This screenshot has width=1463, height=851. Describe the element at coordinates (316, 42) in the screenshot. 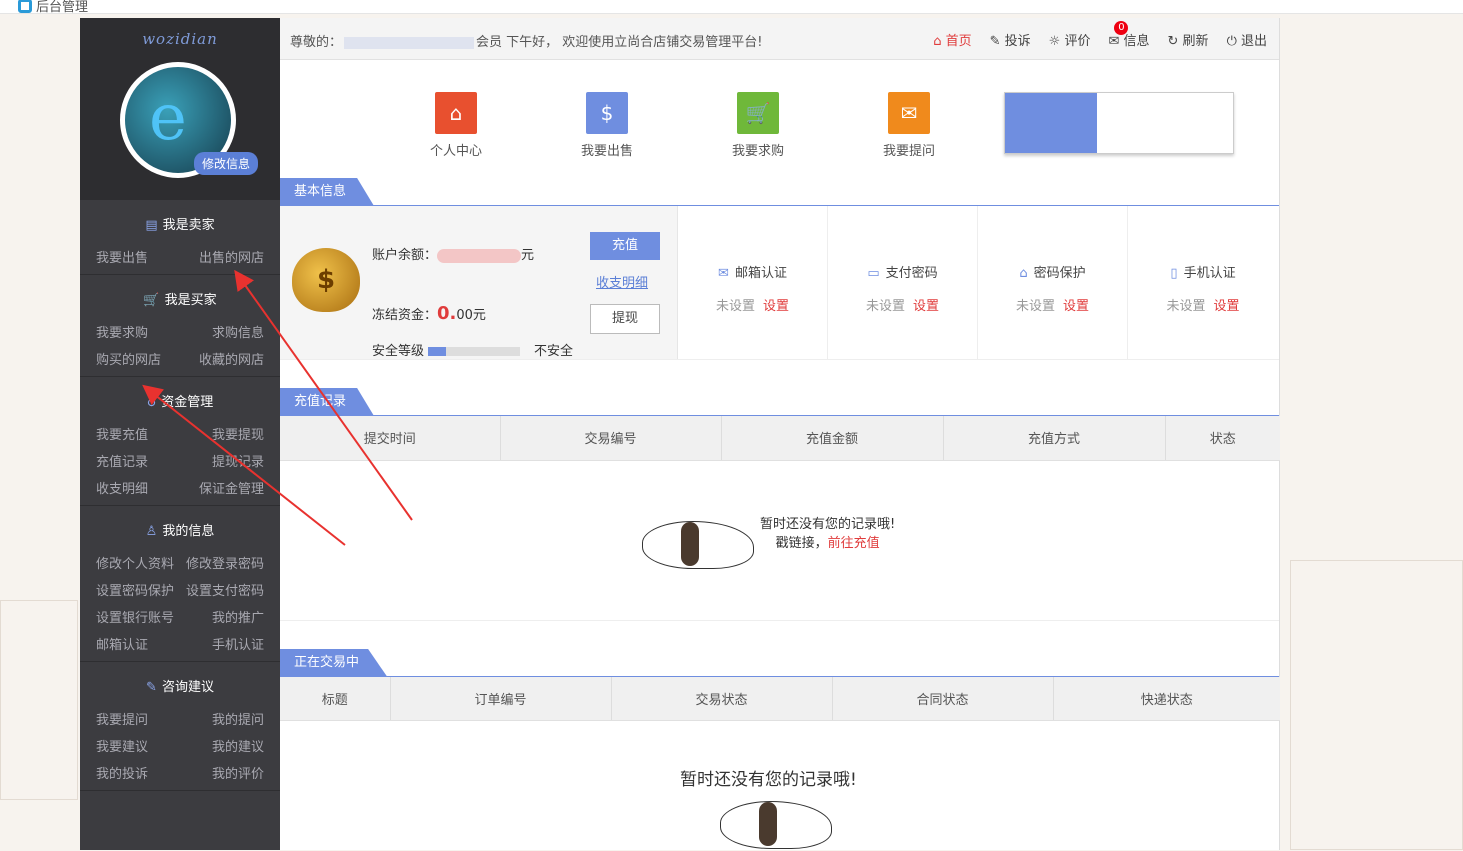

I see `greeting-prefix: 尊敬的：` at that location.